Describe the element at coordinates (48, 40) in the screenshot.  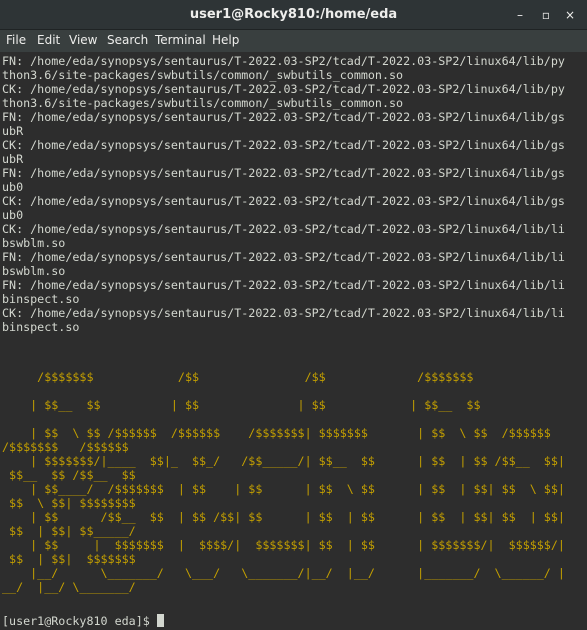
I see `menu-edit: Edit` at that location.